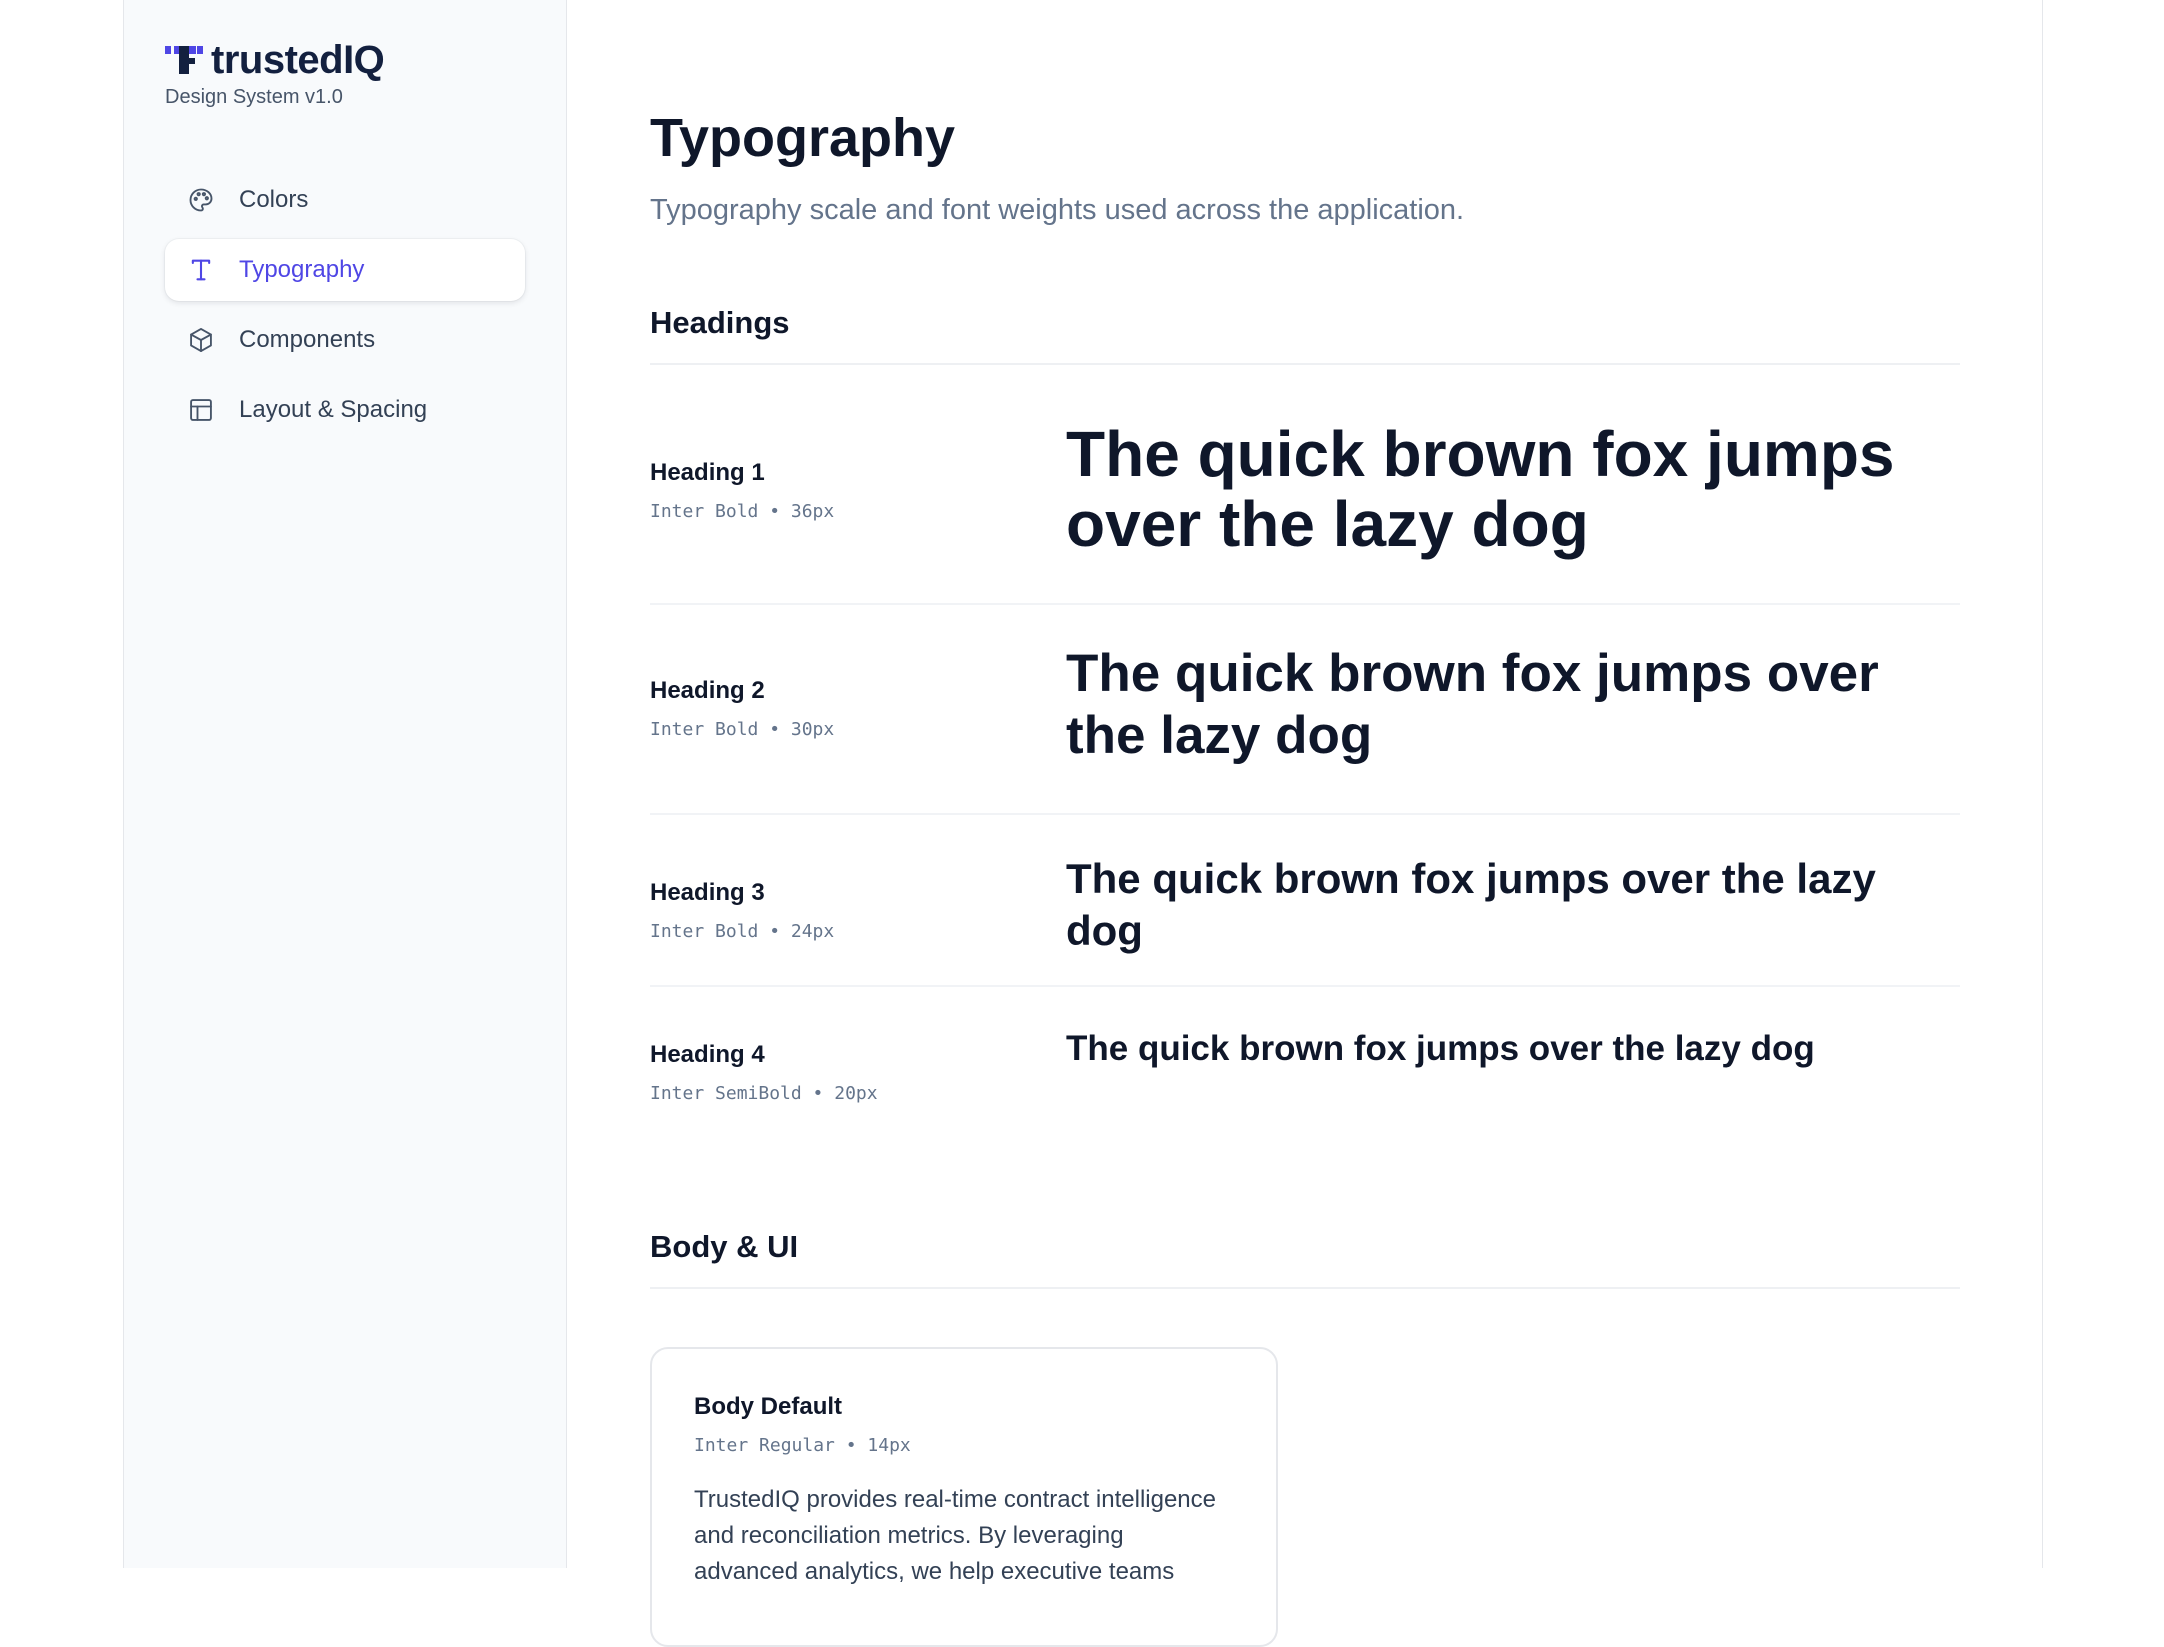 This screenshot has width=2164, height=1647. Describe the element at coordinates (274, 199) in the screenshot. I see `sidebar-item-label: Colors` at that location.